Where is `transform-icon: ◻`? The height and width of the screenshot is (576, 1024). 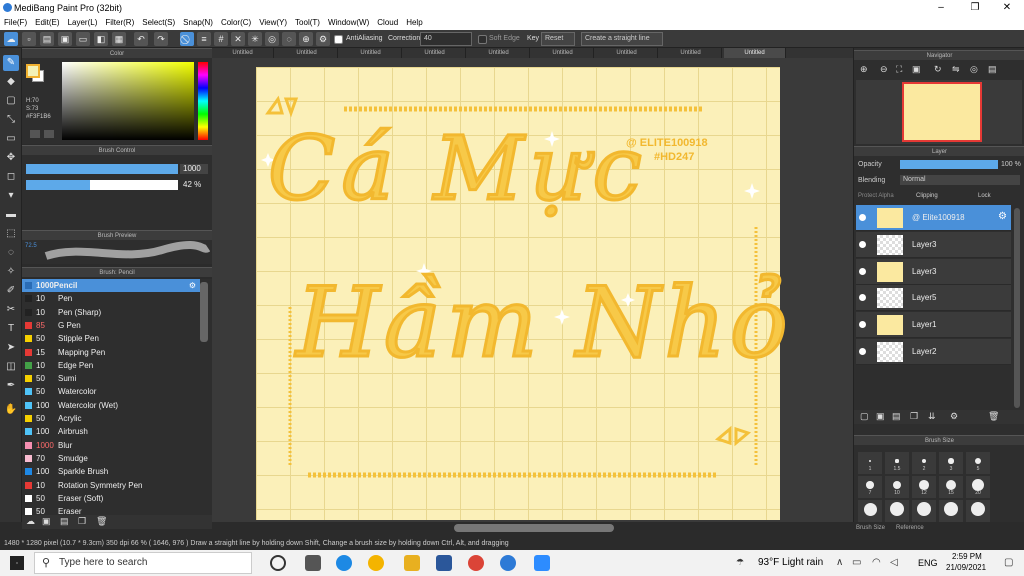
transform-icon: ◻ is located at coordinates (11, 177).